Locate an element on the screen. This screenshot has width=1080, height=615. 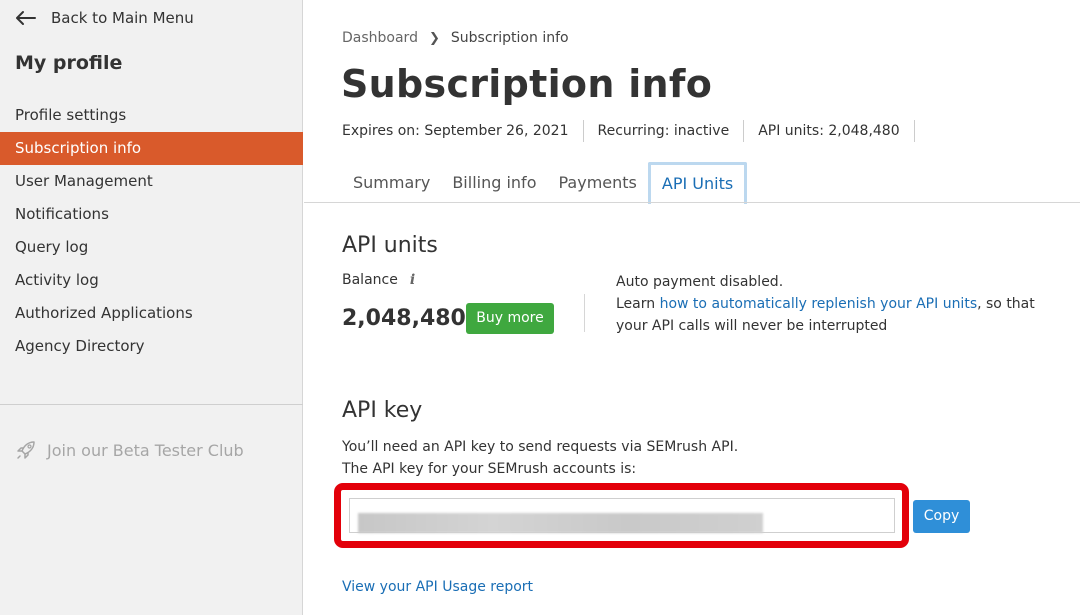
breadcrumb-dashboard: Dashboard is located at coordinates (380, 38).